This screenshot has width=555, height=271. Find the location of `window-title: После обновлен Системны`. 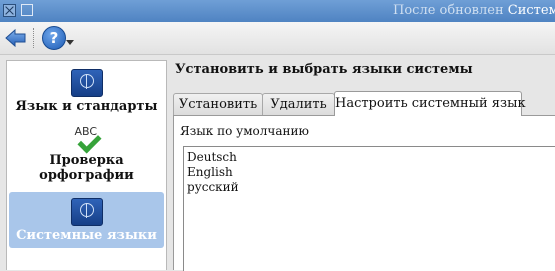

window-title: После обновлен Системны is located at coordinates (474, 10).